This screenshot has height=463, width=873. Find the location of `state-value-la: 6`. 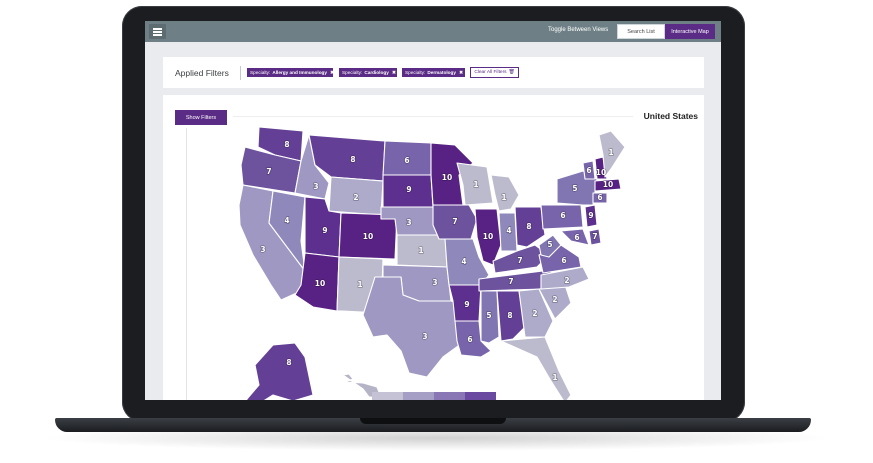

state-value-la: 6 is located at coordinates (469, 339).